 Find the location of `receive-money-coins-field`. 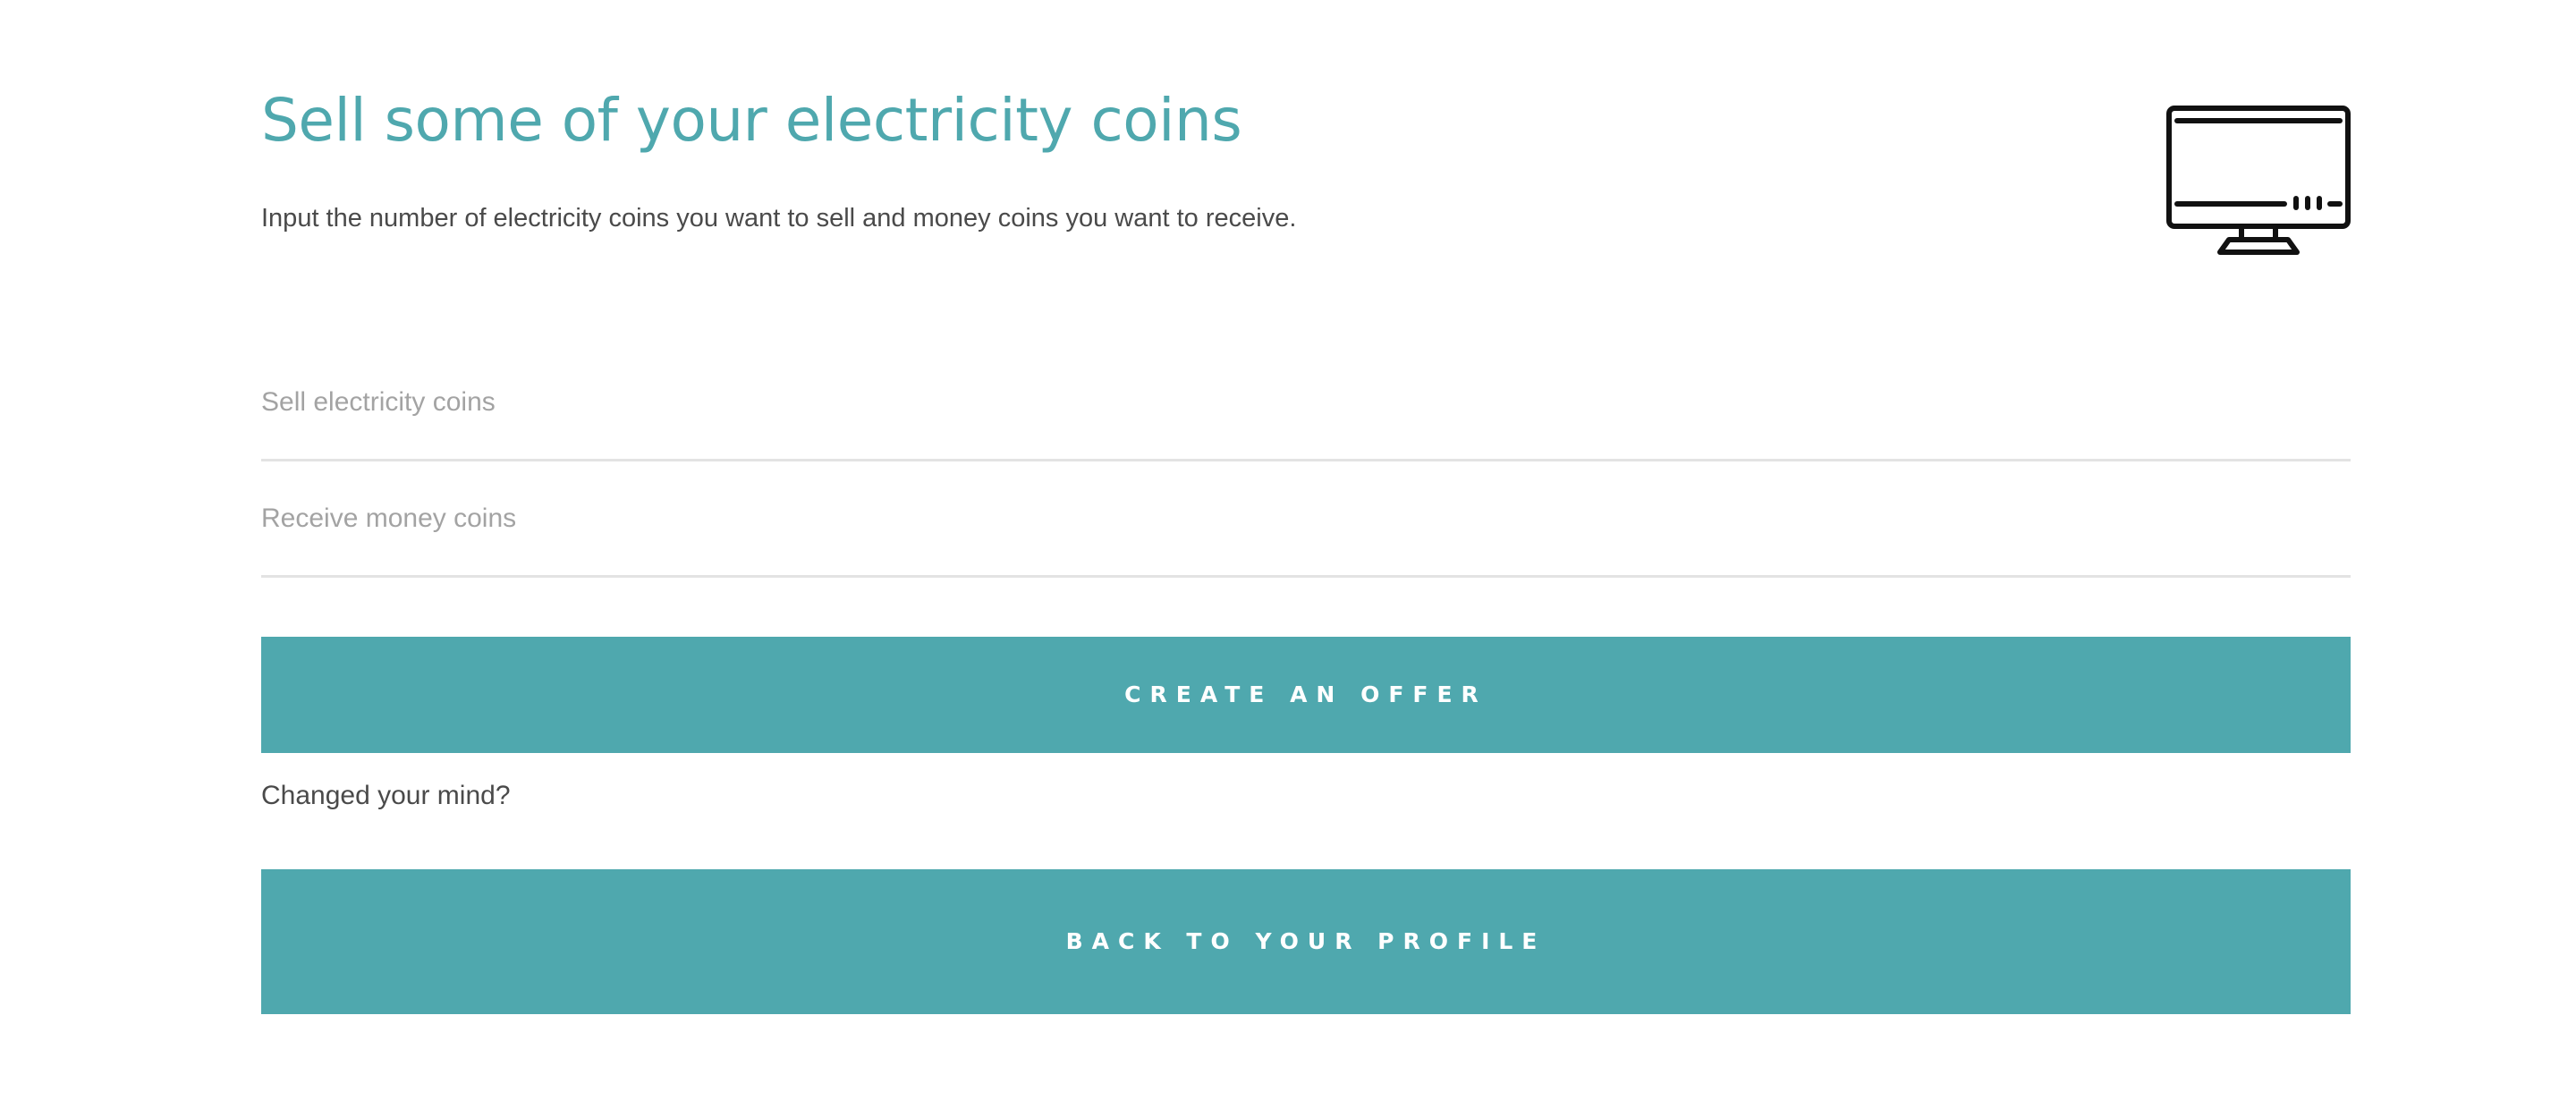

receive-money-coins-field is located at coordinates (1306, 519).